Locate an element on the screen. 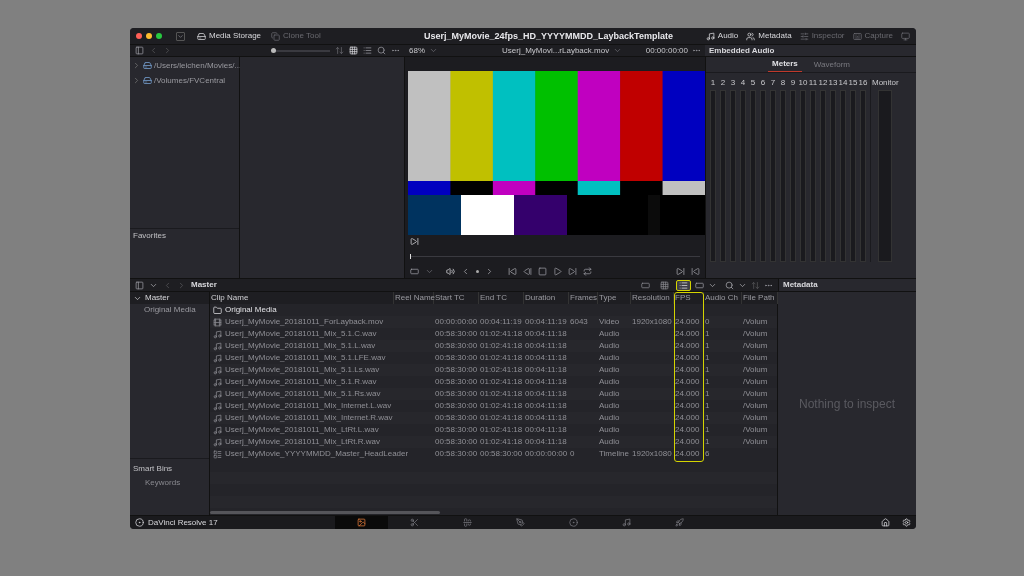  skip-icon is located at coordinates (414, 241).